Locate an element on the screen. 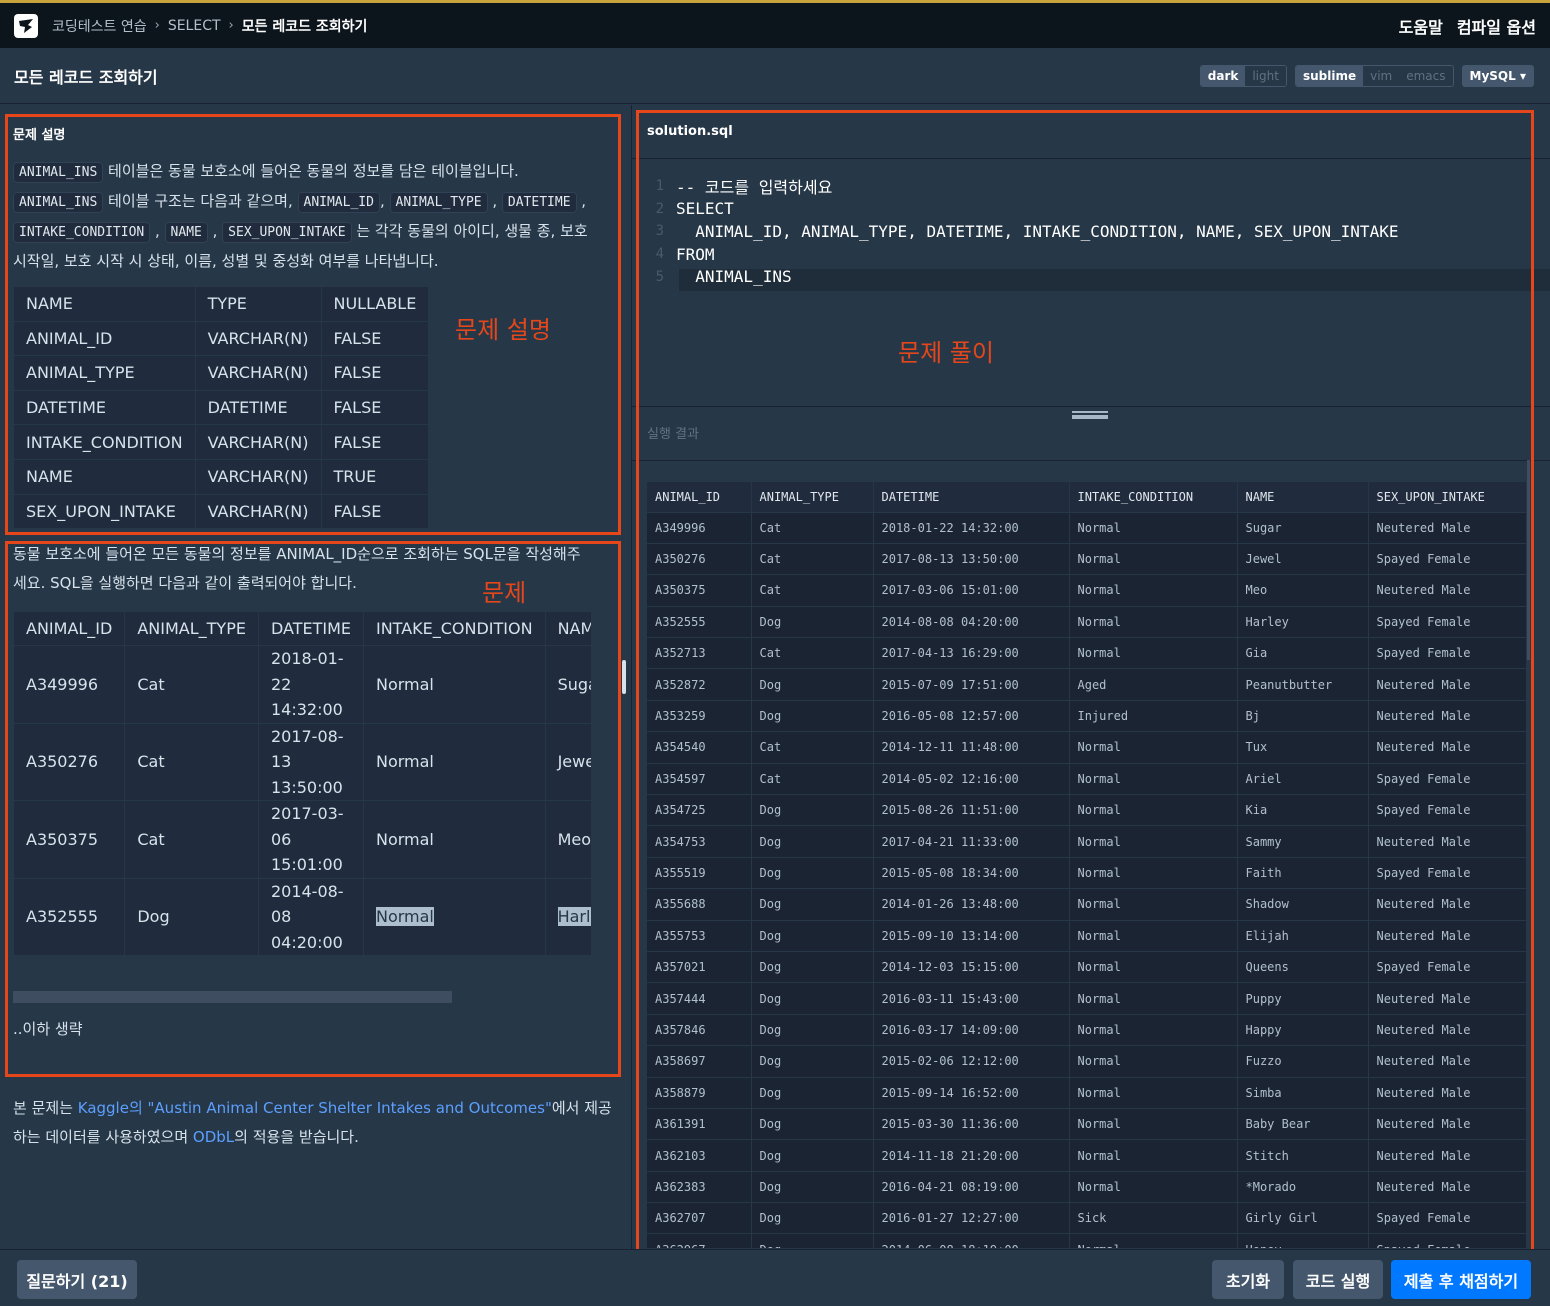 Image resolution: width=1550 pixels, height=1306 pixels. reset-button: 초기화 is located at coordinates (1248, 1279).